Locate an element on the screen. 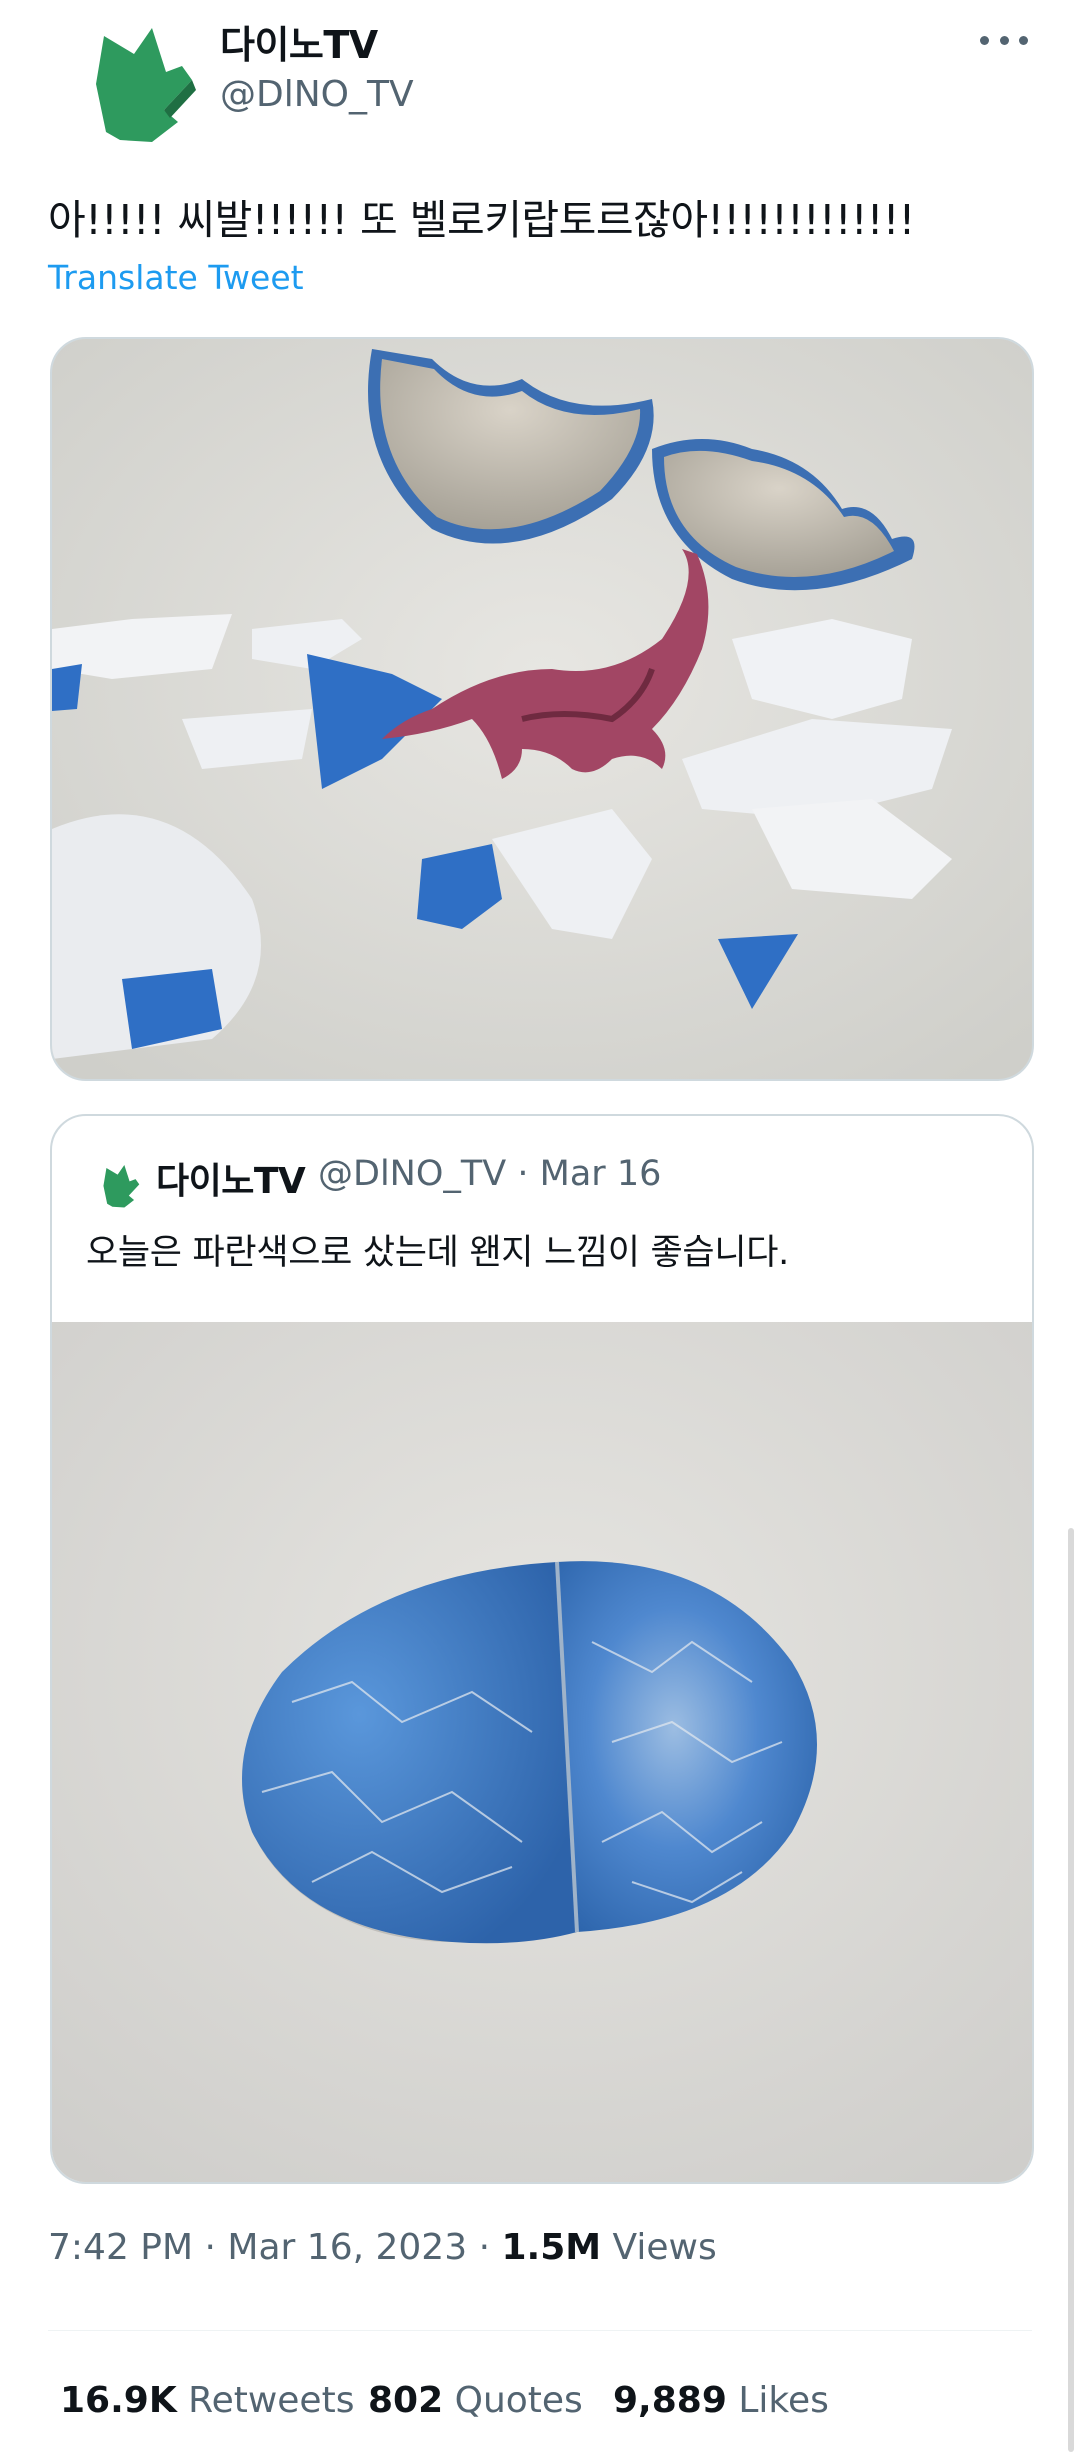 The height and width of the screenshot is (2452, 1080). translate-tweet-link: Translate Tweet is located at coordinates (176, 277).